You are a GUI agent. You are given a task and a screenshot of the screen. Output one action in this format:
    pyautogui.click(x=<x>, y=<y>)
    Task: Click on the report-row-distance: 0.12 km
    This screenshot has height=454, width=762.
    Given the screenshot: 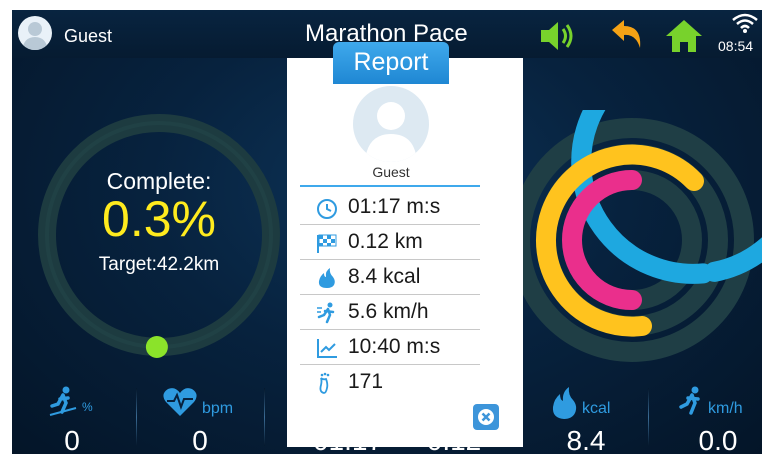 What is the action you would take?
    pyautogui.click(x=390, y=242)
    